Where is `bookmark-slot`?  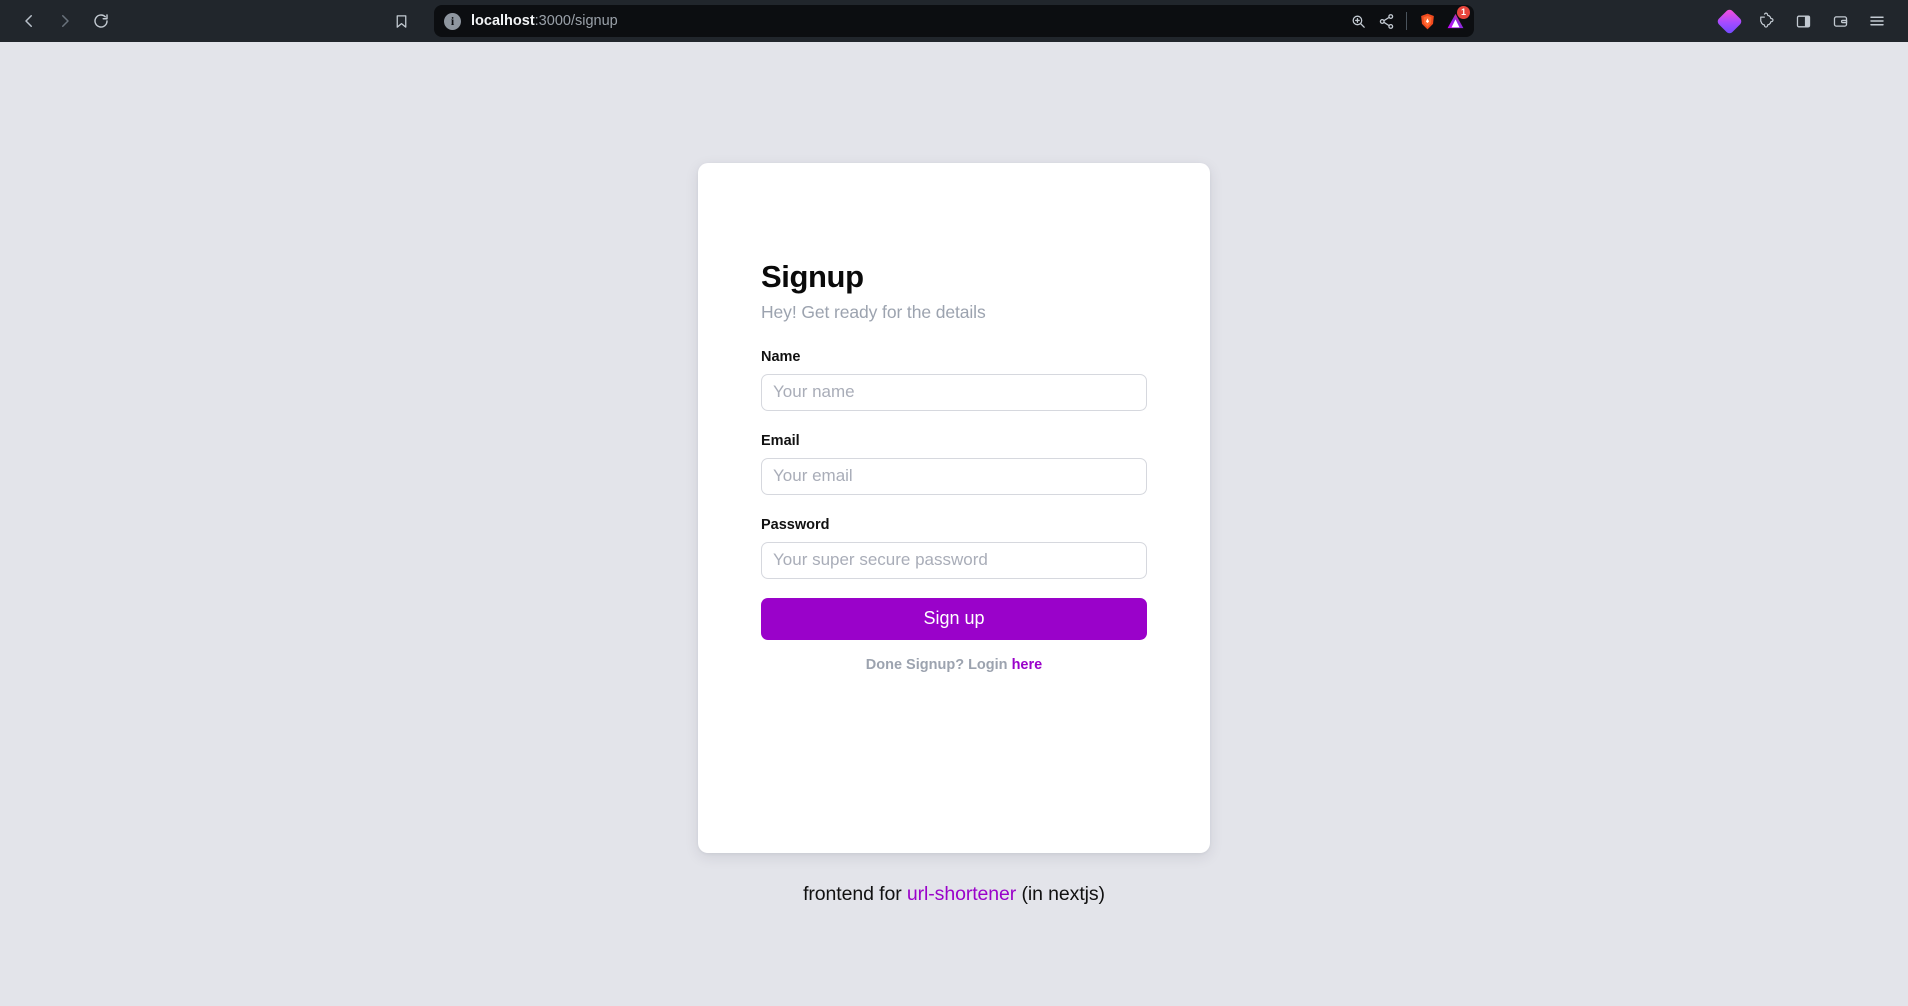
bookmark-slot is located at coordinates (401, 21).